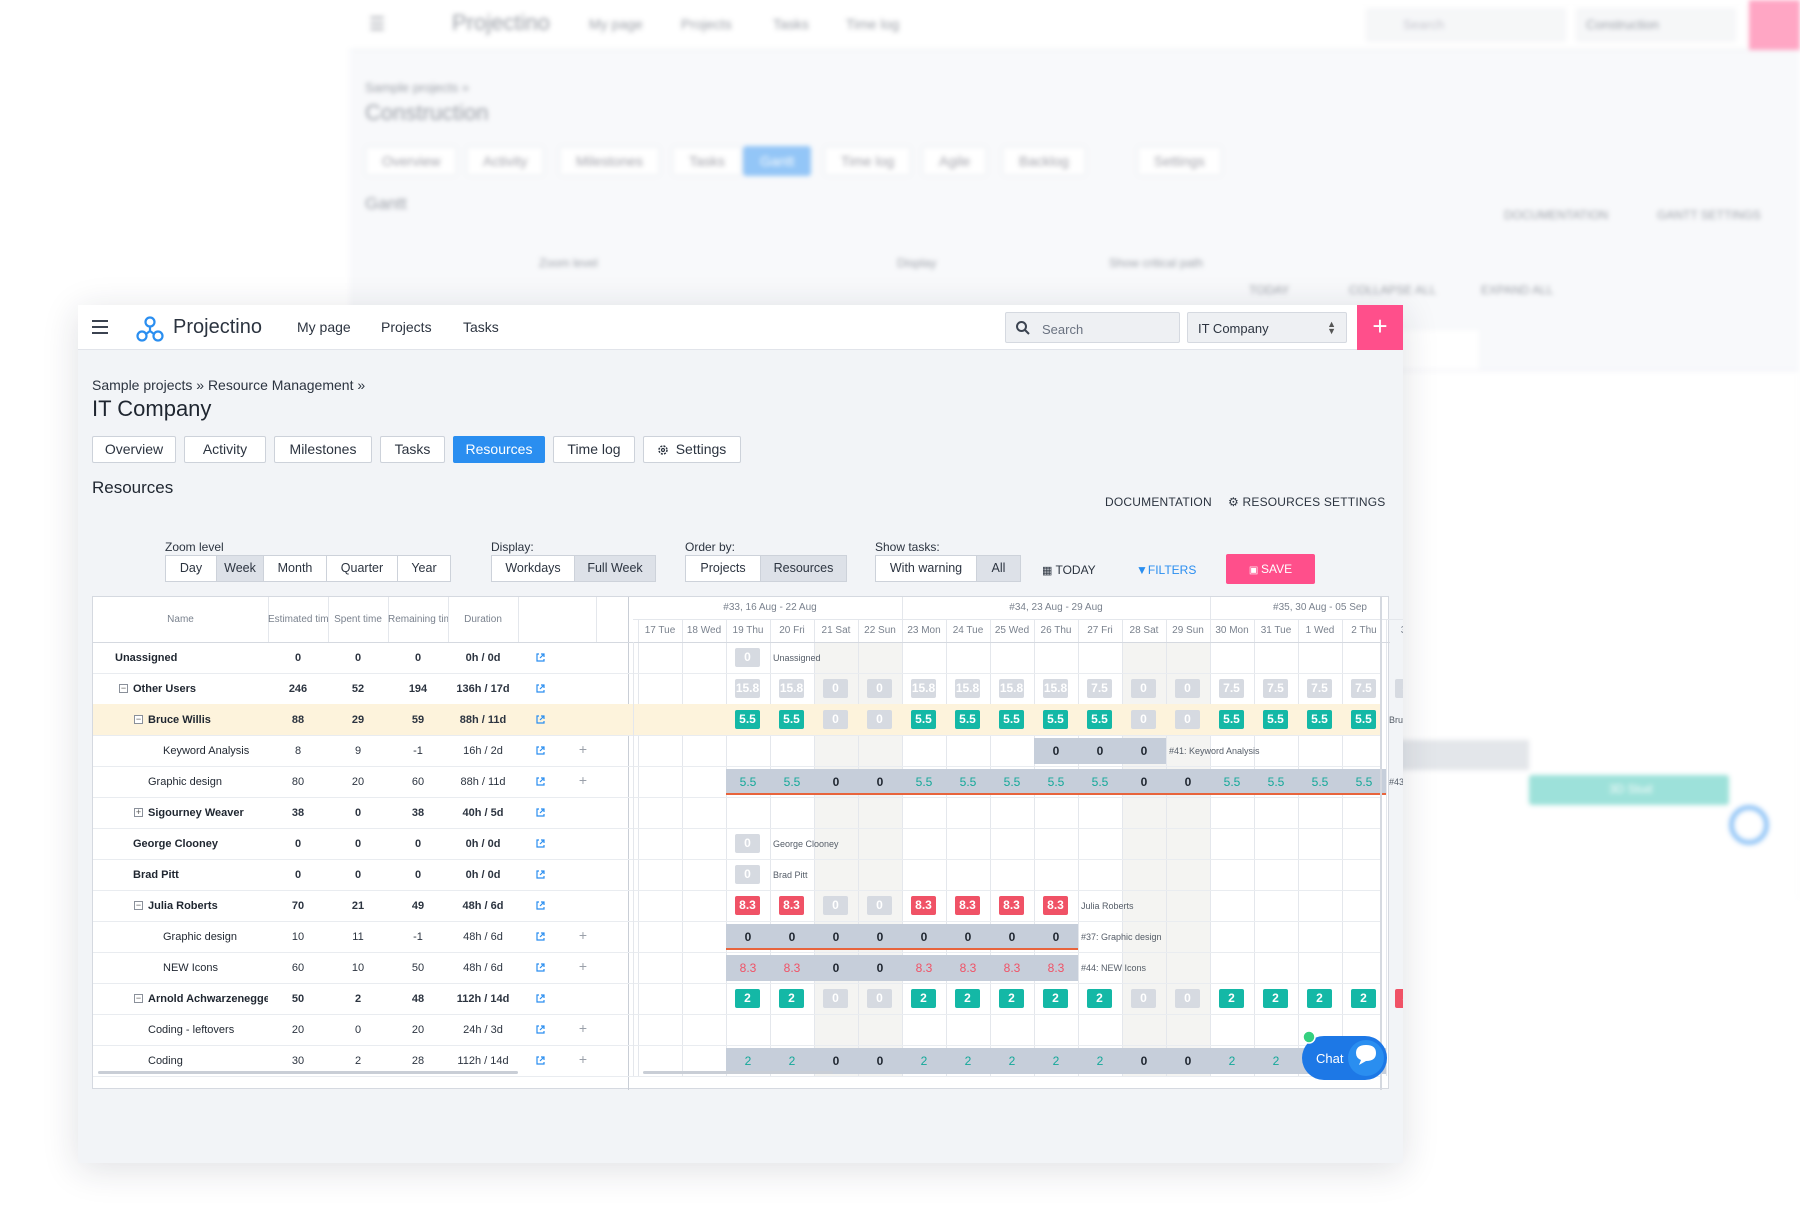 This screenshot has height=1223, width=1800. I want to click on tab-resources: Resources, so click(499, 449).